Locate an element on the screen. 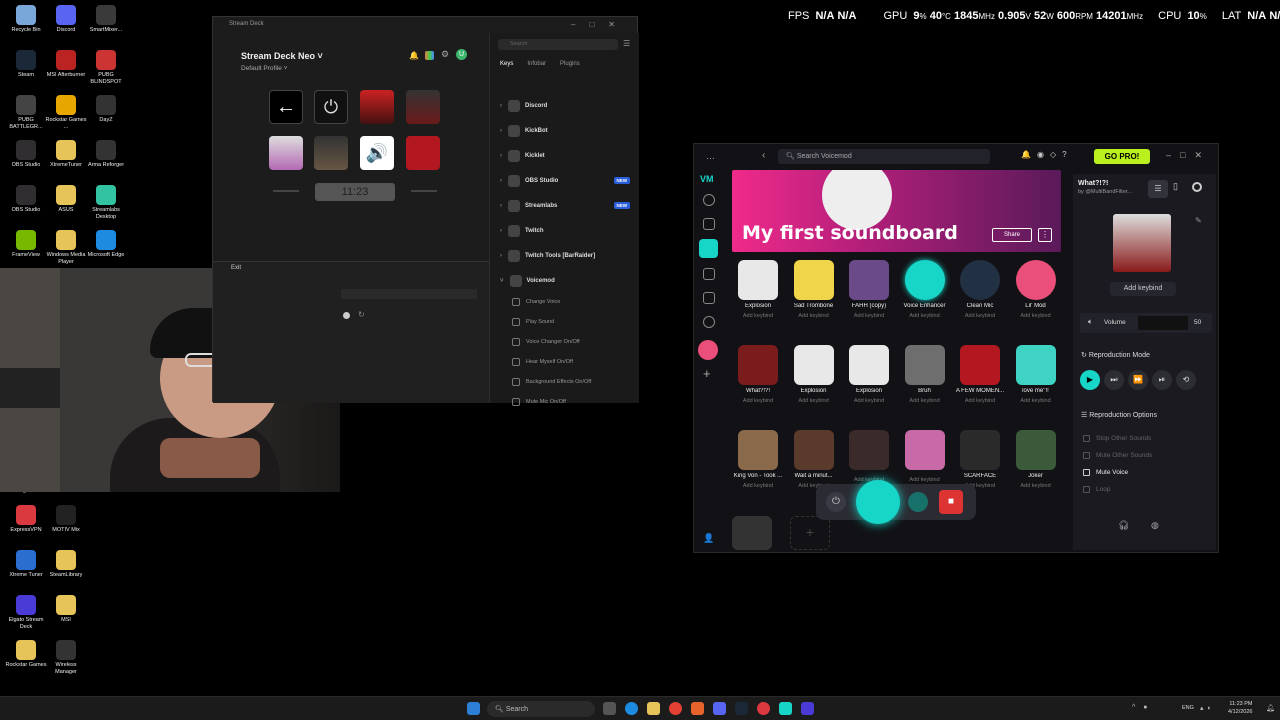  maximize-button: □ is located at coordinates (598, 24).